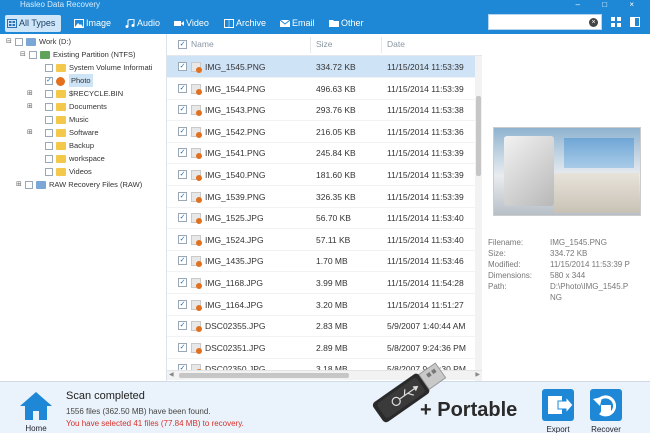  Describe the element at coordinates (234, 283) in the screenshot. I see `file-name: IMG_1168.JPG` at that location.